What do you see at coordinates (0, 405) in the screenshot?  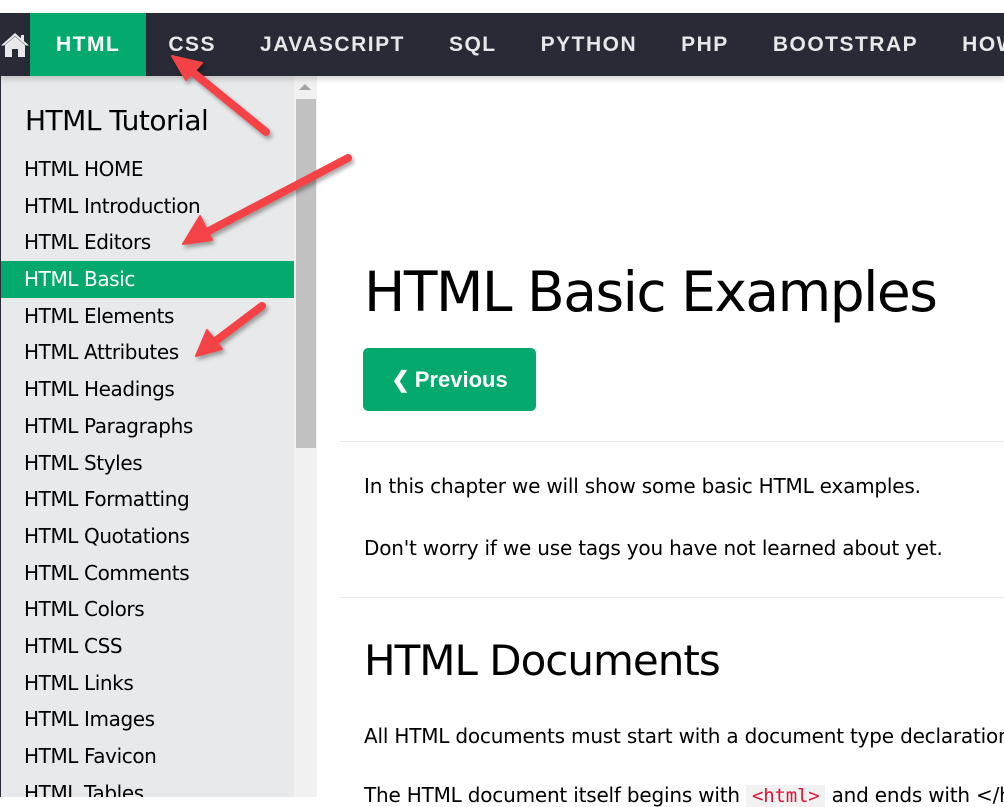 I see `window-edge` at bounding box center [0, 405].